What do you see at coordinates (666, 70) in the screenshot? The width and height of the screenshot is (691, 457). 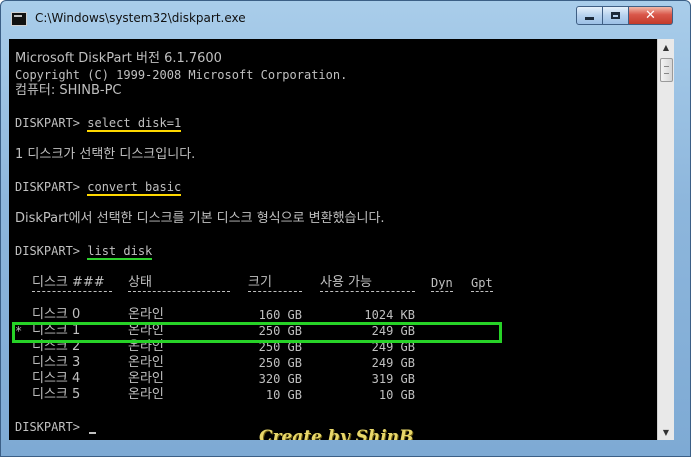 I see `scroll-thumb` at bounding box center [666, 70].